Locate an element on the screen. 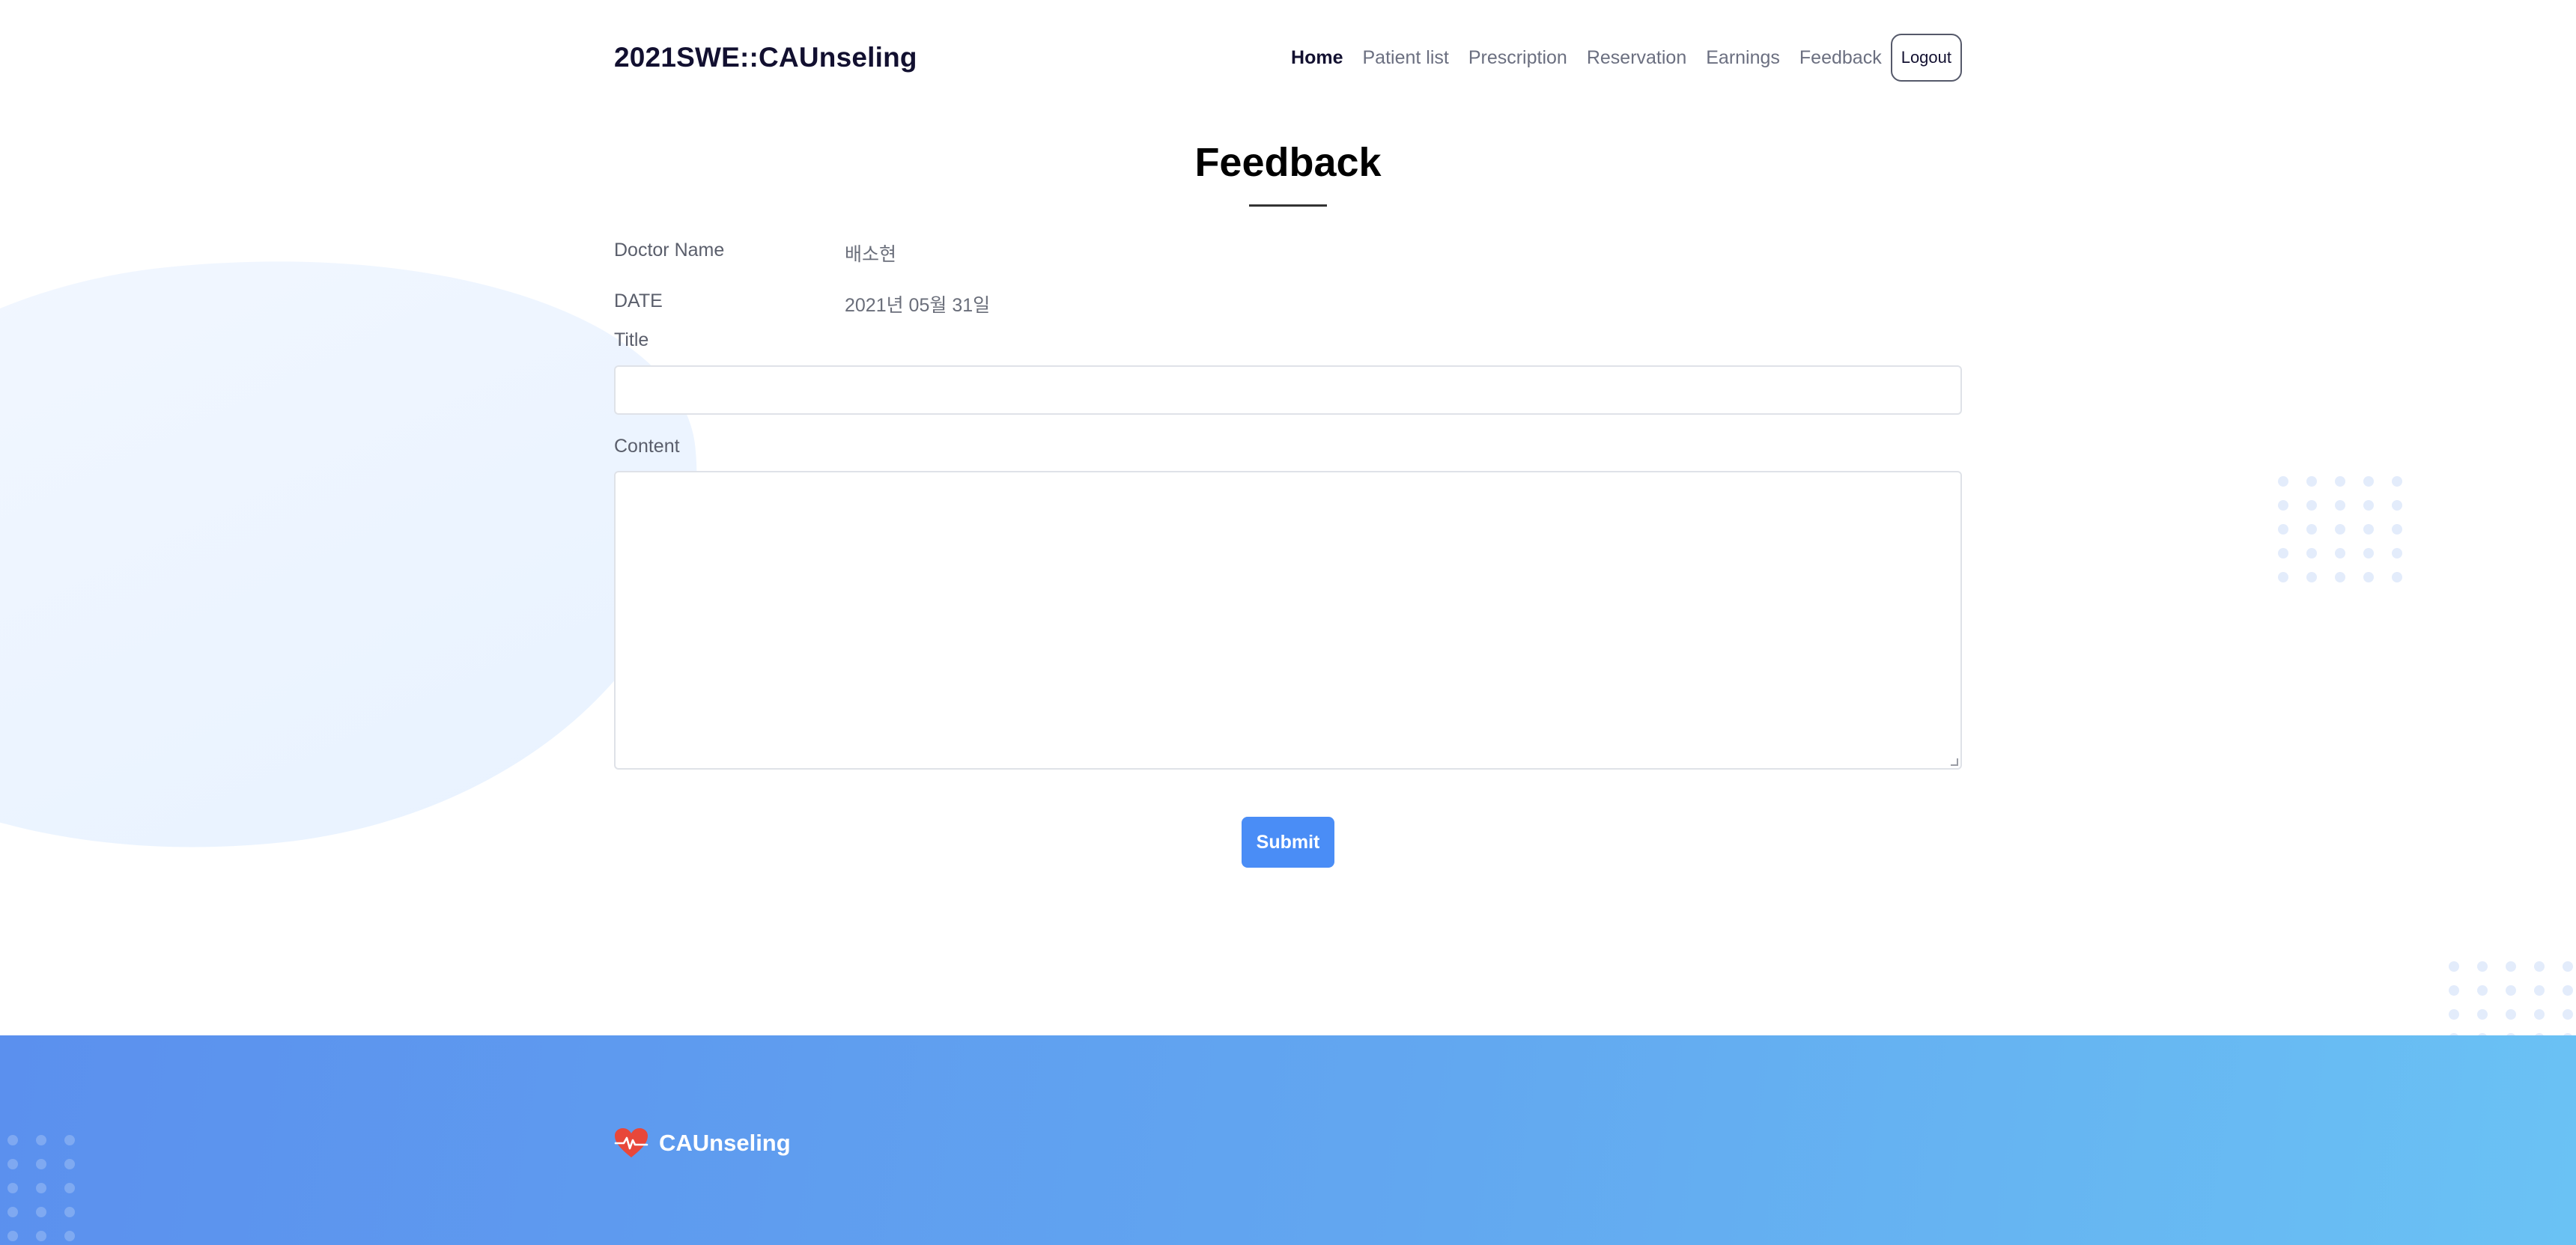  date-value: 2021년 05월 31일 is located at coordinates (918, 305).